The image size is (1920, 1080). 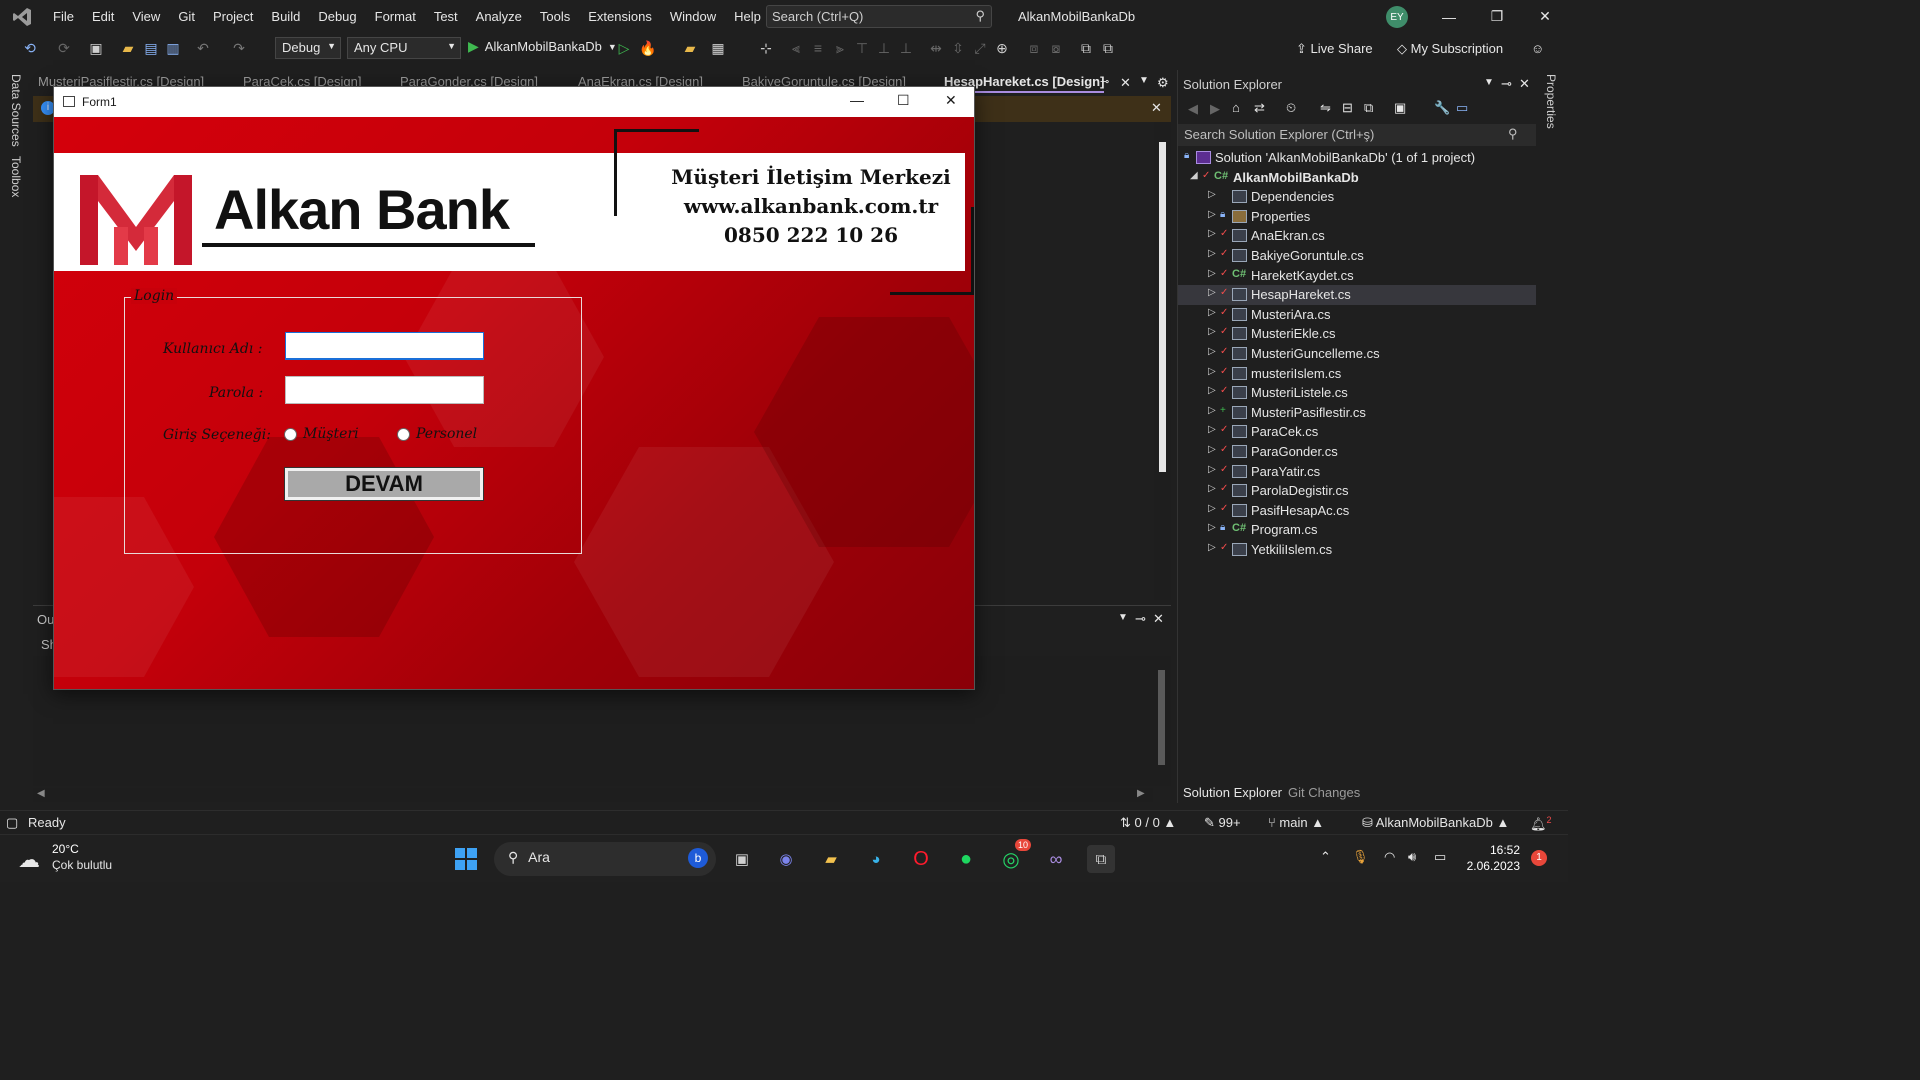 What do you see at coordinates (1101, 859) in the screenshot?
I see `form-app-icon: ⧉` at bounding box center [1101, 859].